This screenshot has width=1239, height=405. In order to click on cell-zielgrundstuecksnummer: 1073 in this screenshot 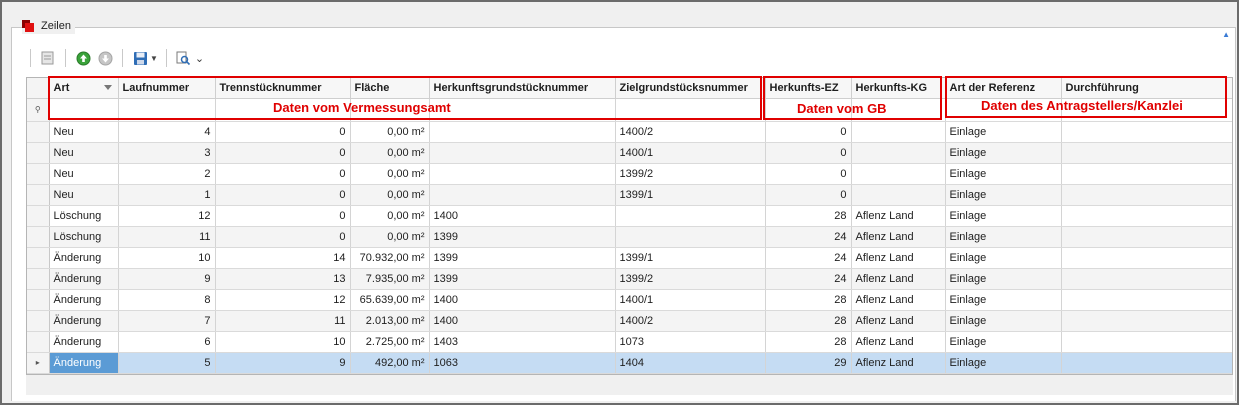, I will do `click(690, 342)`.